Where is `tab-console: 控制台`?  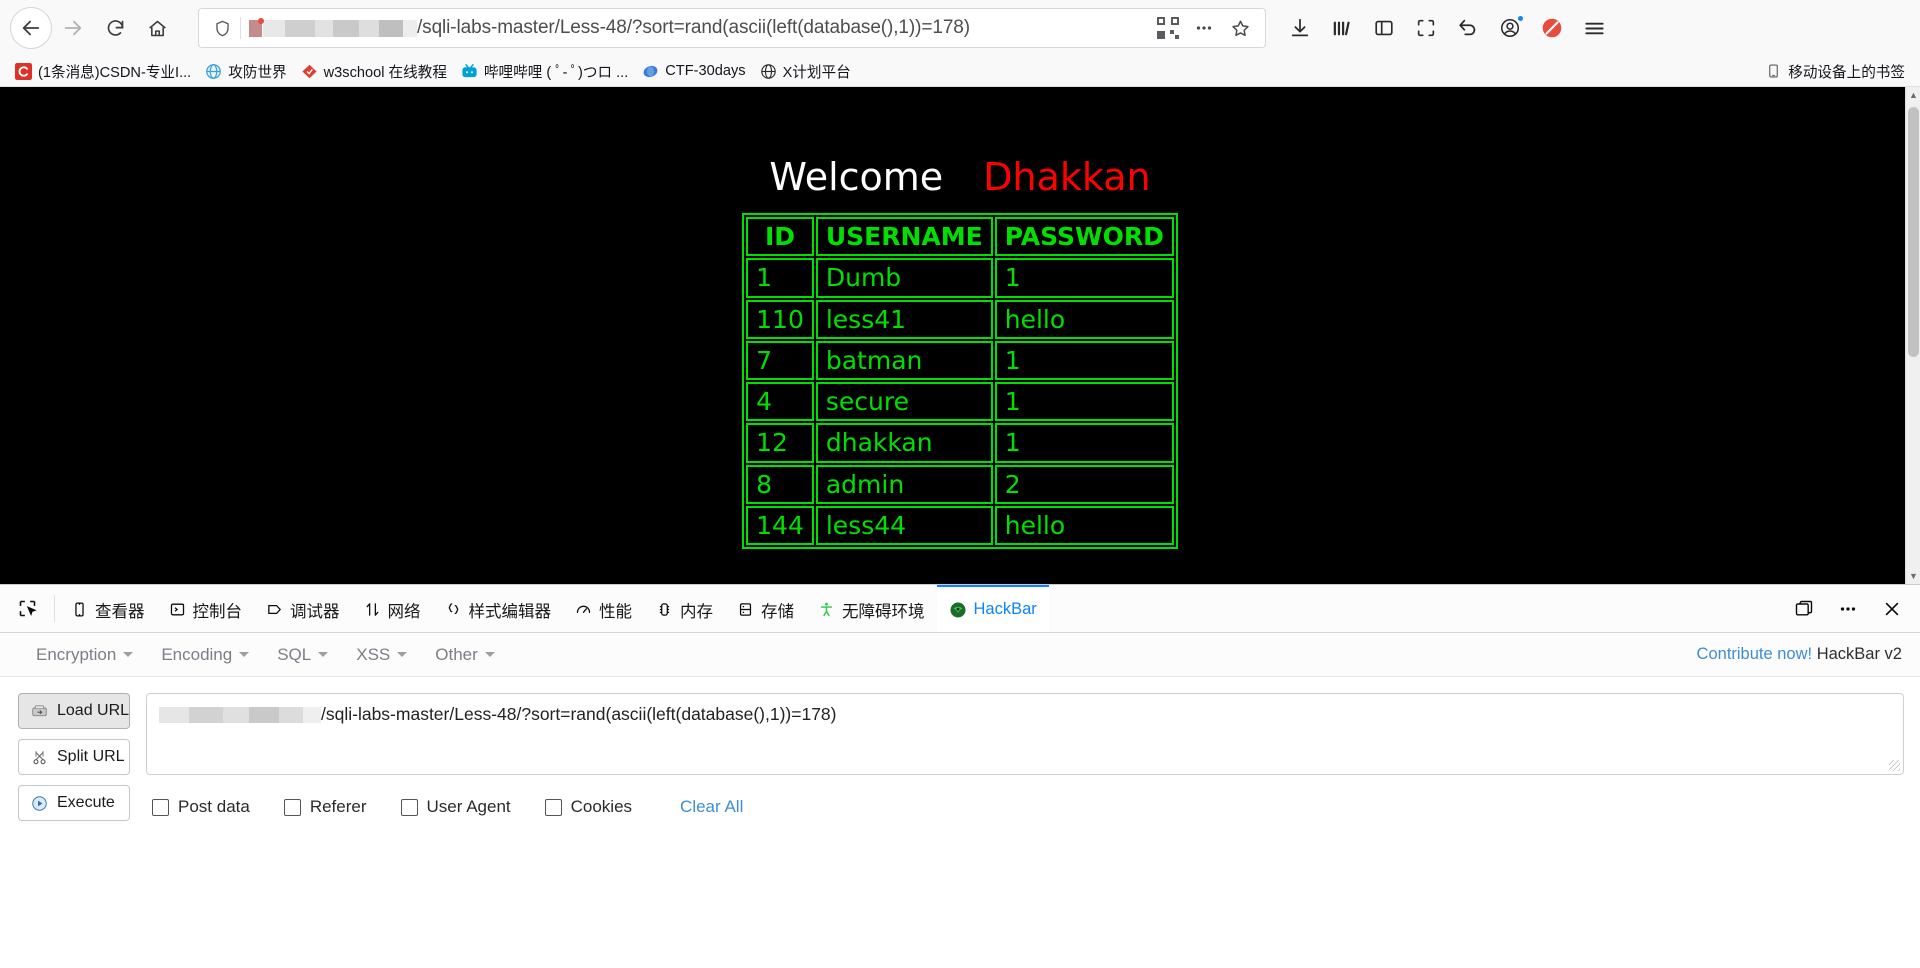
tab-console: 控制台 is located at coordinates (206, 608).